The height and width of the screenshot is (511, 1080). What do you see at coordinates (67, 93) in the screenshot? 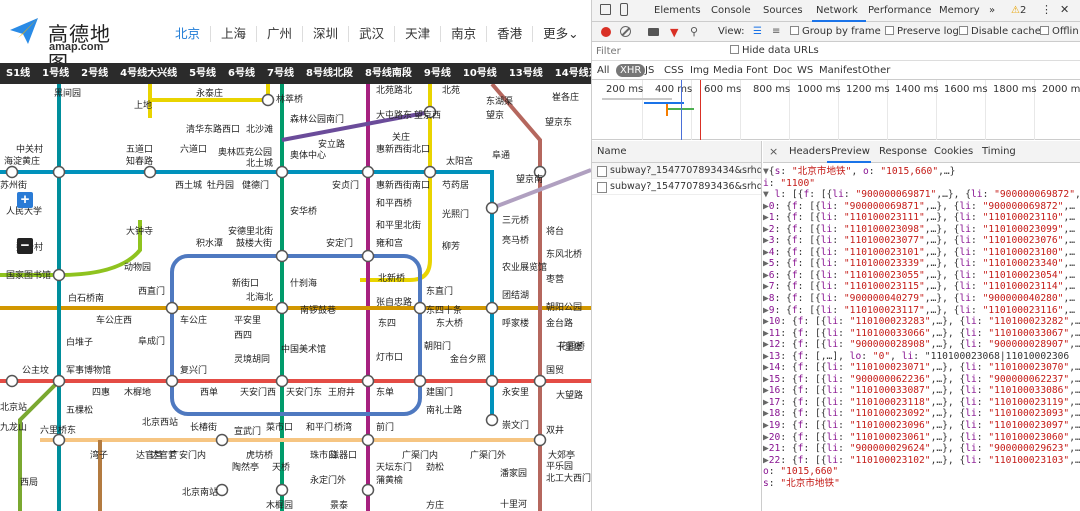
I see `station-label: 黑间园` at bounding box center [67, 93].